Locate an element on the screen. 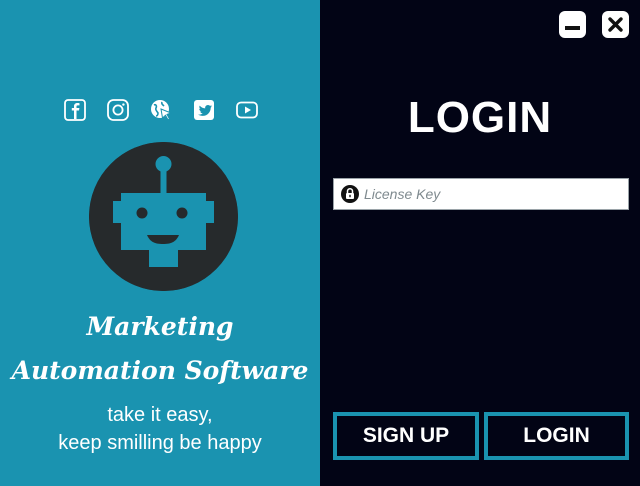 This screenshot has height=486, width=640. minimize-button is located at coordinates (572, 24).